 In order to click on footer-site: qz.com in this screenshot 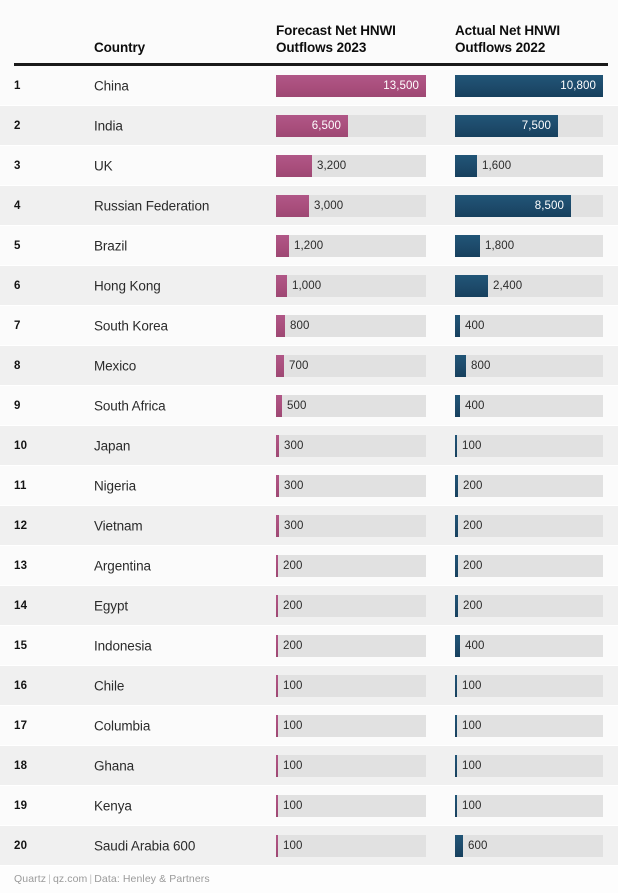, I will do `click(70, 879)`.